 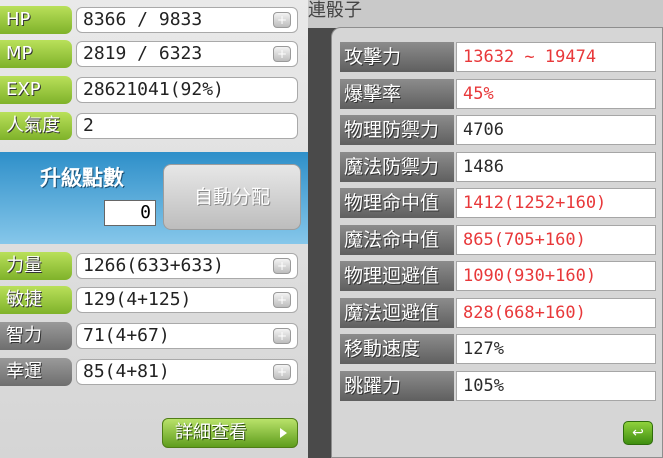 I want to click on str-label: 力量, so click(x=36, y=266).